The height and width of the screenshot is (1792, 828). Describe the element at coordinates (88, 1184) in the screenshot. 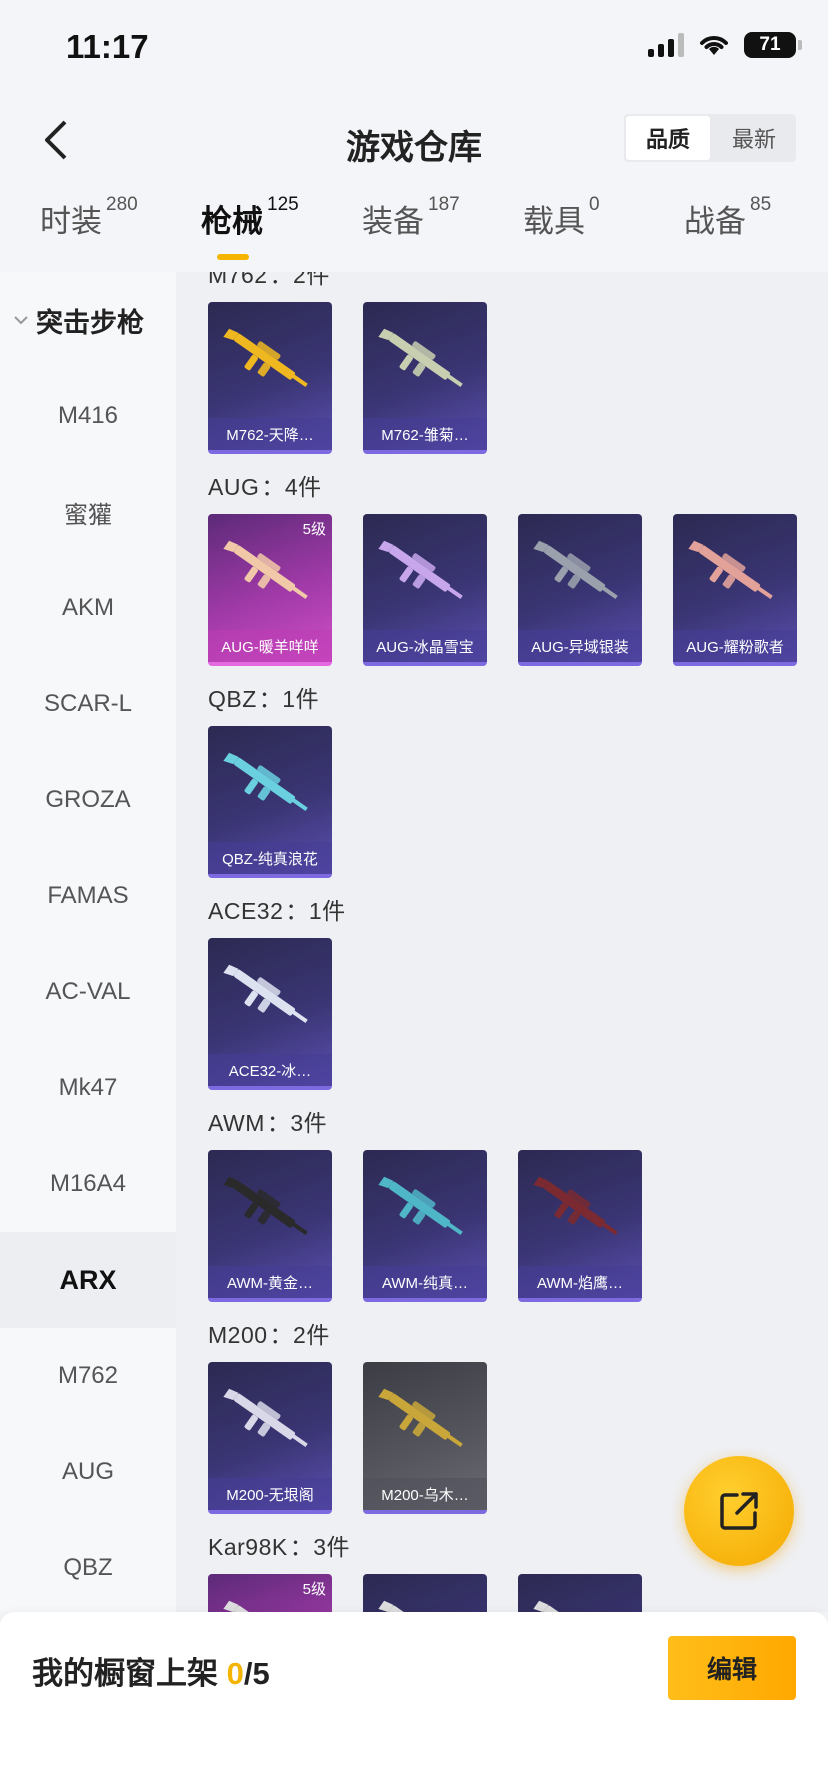

I see `sidebar-item-m16a4: M16A4` at that location.